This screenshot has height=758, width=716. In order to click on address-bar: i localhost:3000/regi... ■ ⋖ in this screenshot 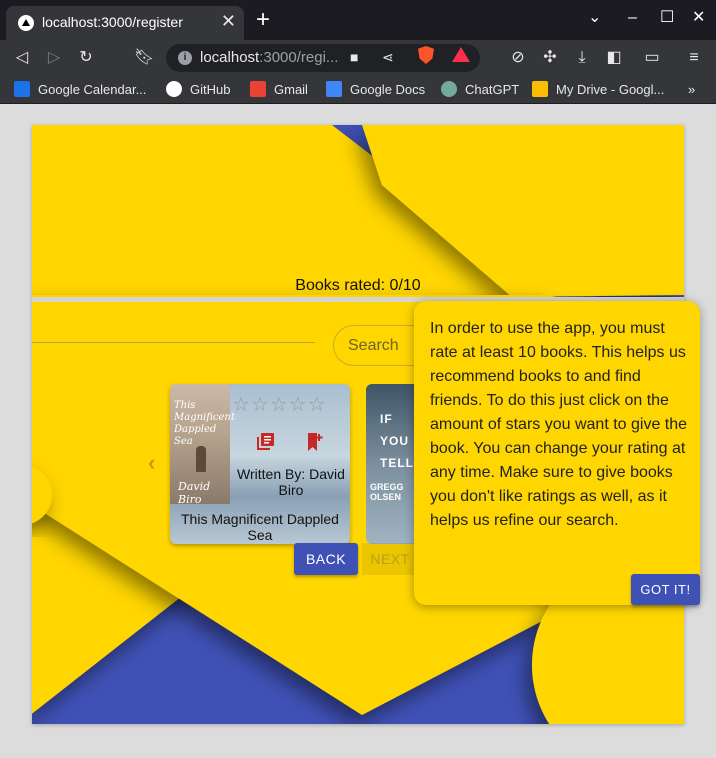, I will do `click(323, 58)`.